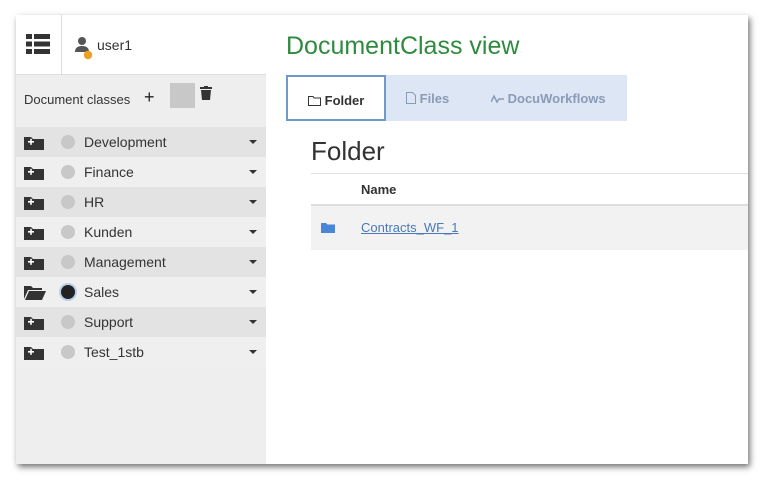  Describe the element at coordinates (109, 322) in the screenshot. I see `tree-item-label: Support` at that location.